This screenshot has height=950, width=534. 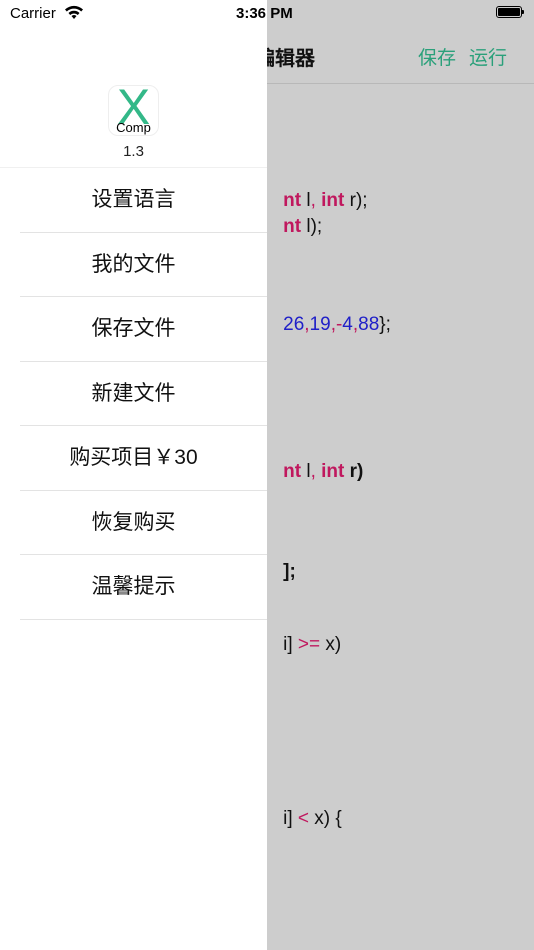 I want to click on menu-item-label: 新建文件, so click(x=133, y=393).